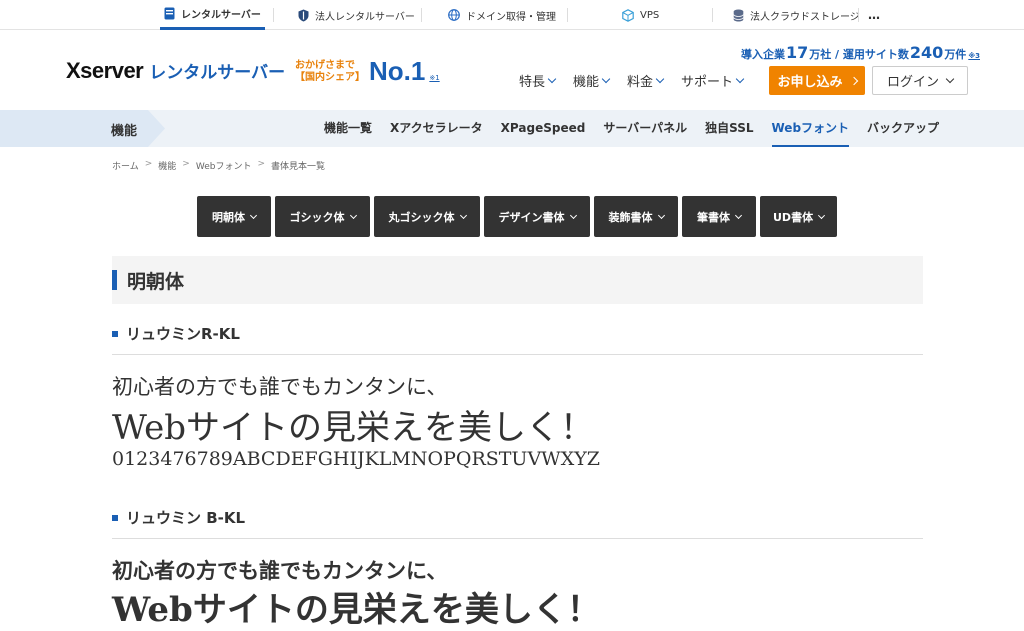  I want to click on tab-design: デザイン書体, so click(537, 216).